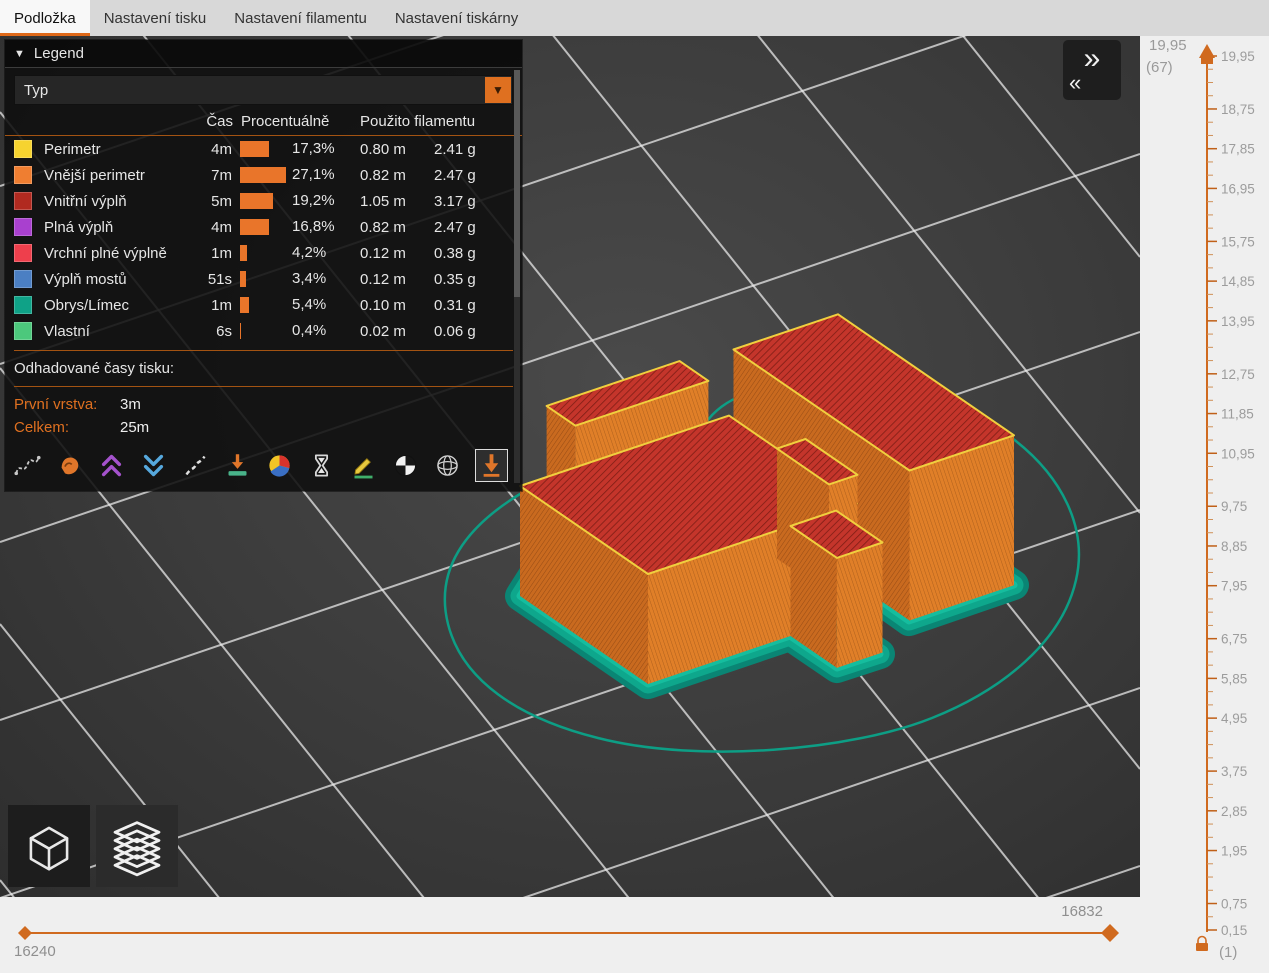  I want to click on legend-row-perimeter: Perimetr 4m 17,3% 0.80 m 2.41 g, so click(263, 149).